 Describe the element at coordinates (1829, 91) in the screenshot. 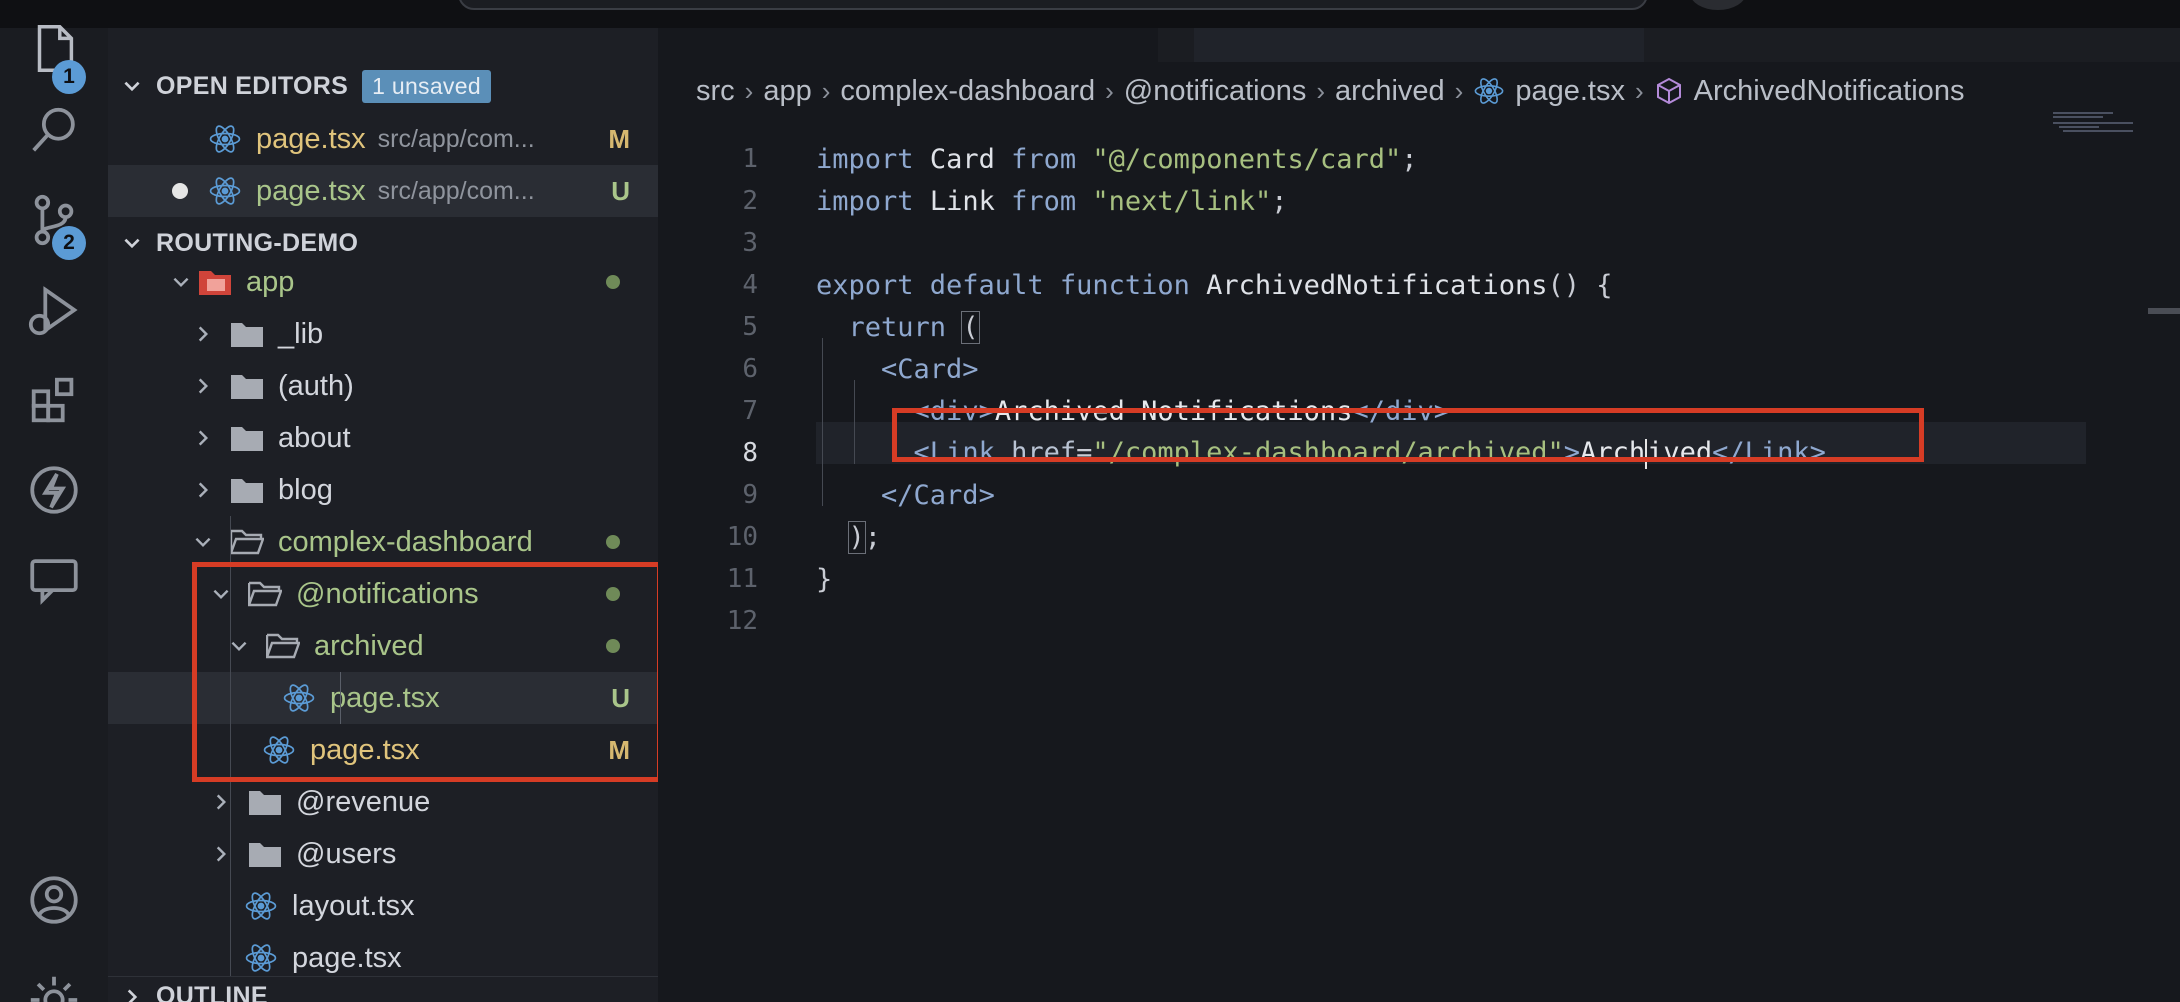

I see `breadcrumb-symbol: ArchivedNotifications` at that location.